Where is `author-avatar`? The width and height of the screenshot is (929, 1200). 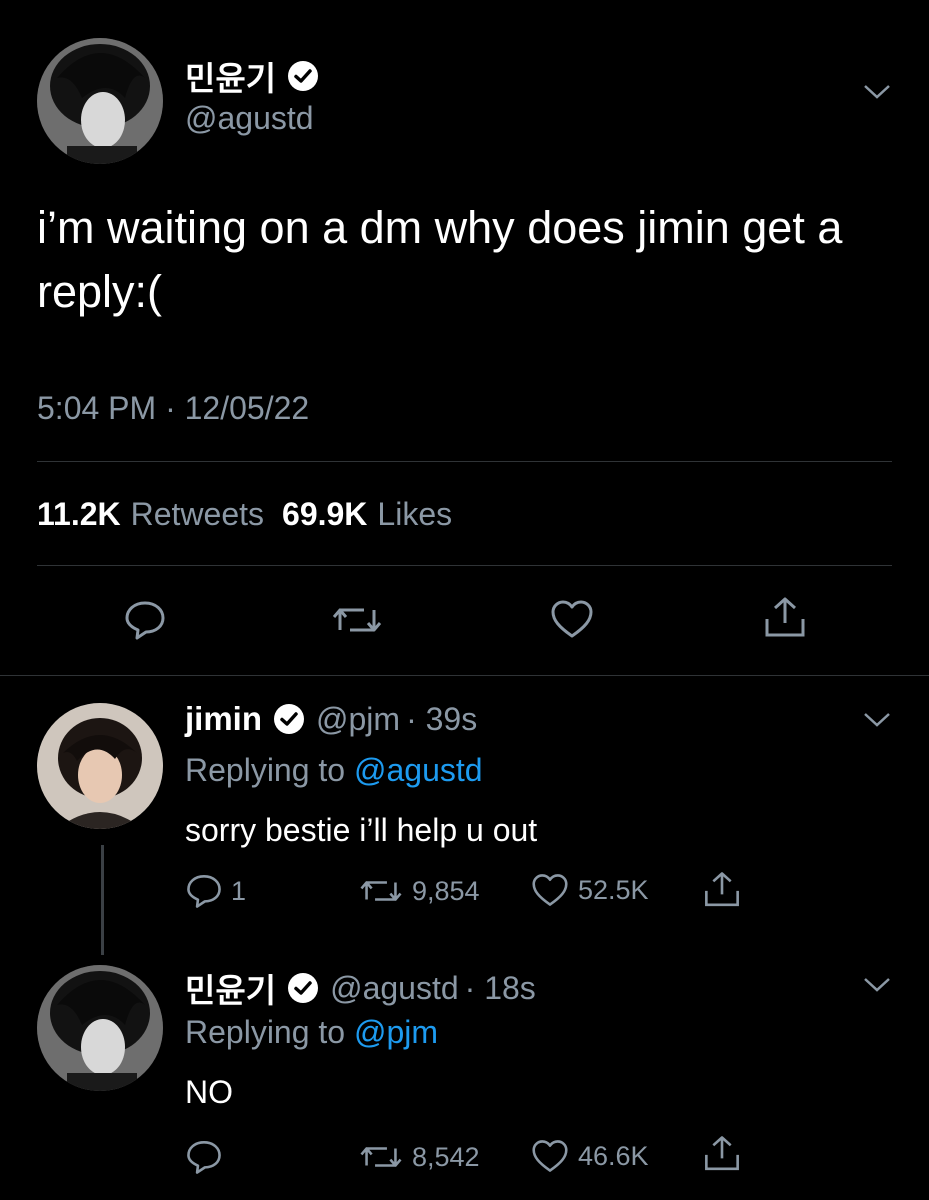
author-avatar is located at coordinates (100, 101).